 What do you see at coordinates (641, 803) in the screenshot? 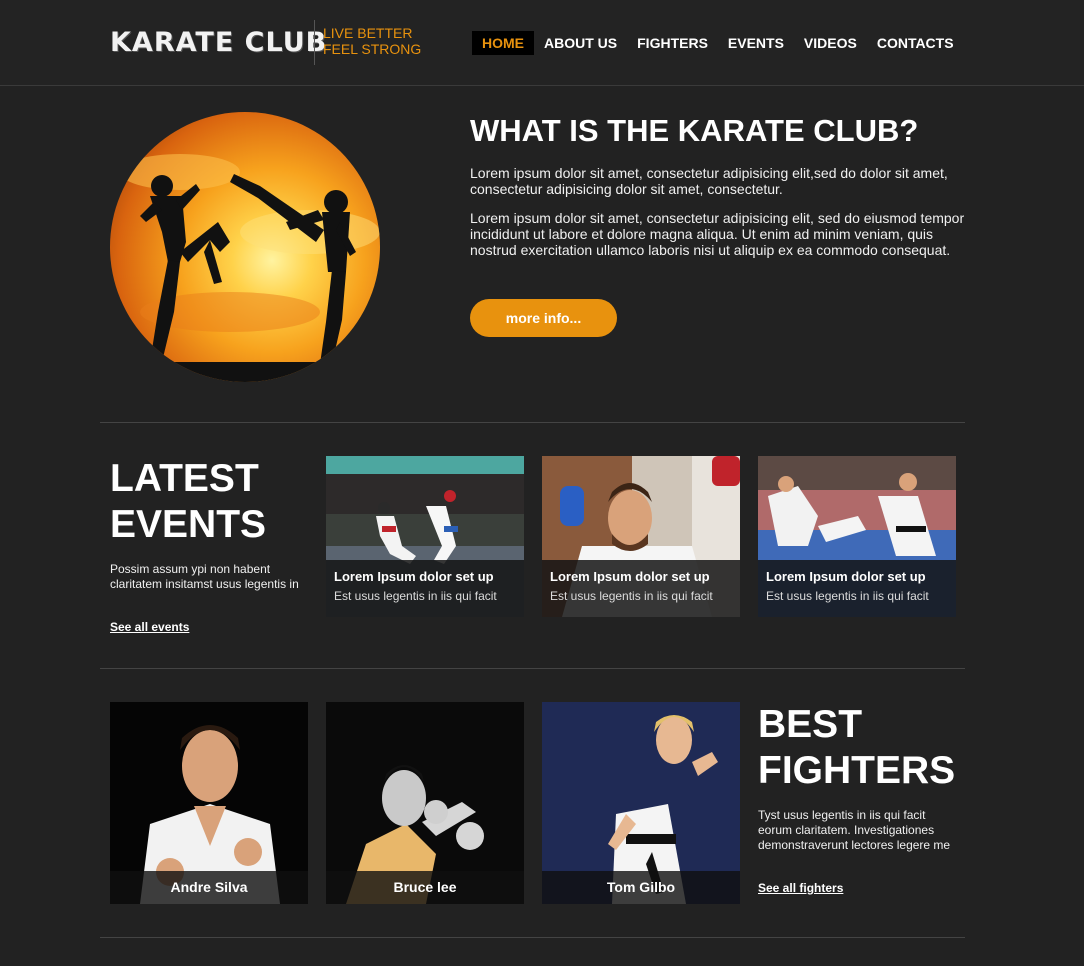
I see `fighter-card: Tom Gilbo` at bounding box center [641, 803].